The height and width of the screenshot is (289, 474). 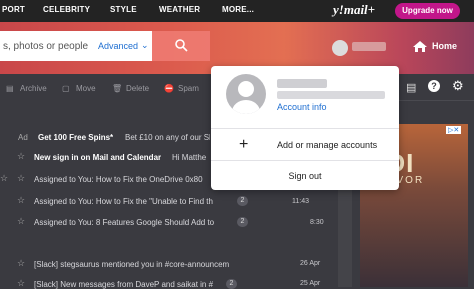 I want to click on message-date: 25 Apr, so click(x=310, y=283).